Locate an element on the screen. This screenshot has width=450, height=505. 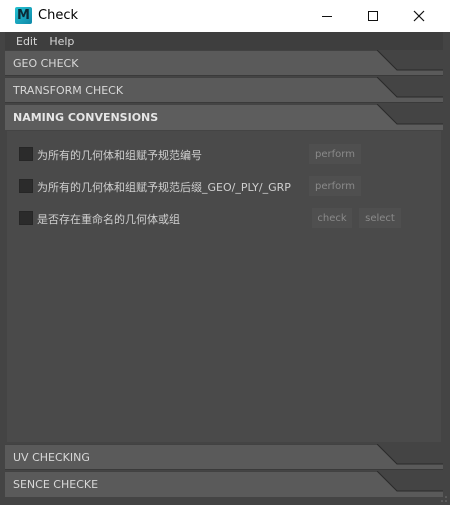
naming-row-1: 为所有的几何体和组赋予规范编号 perform is located at coordinates (224, 154).